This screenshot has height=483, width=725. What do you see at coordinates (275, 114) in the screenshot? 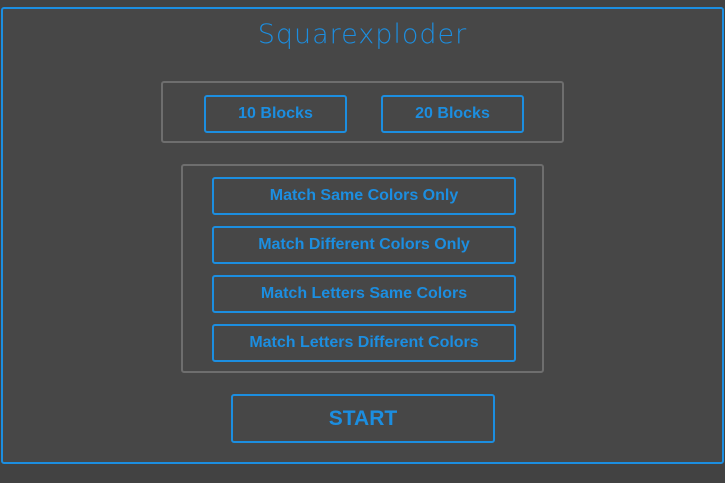
I see `ten-blocks-button: 10 Blocks` at bounding box center [275, 114].